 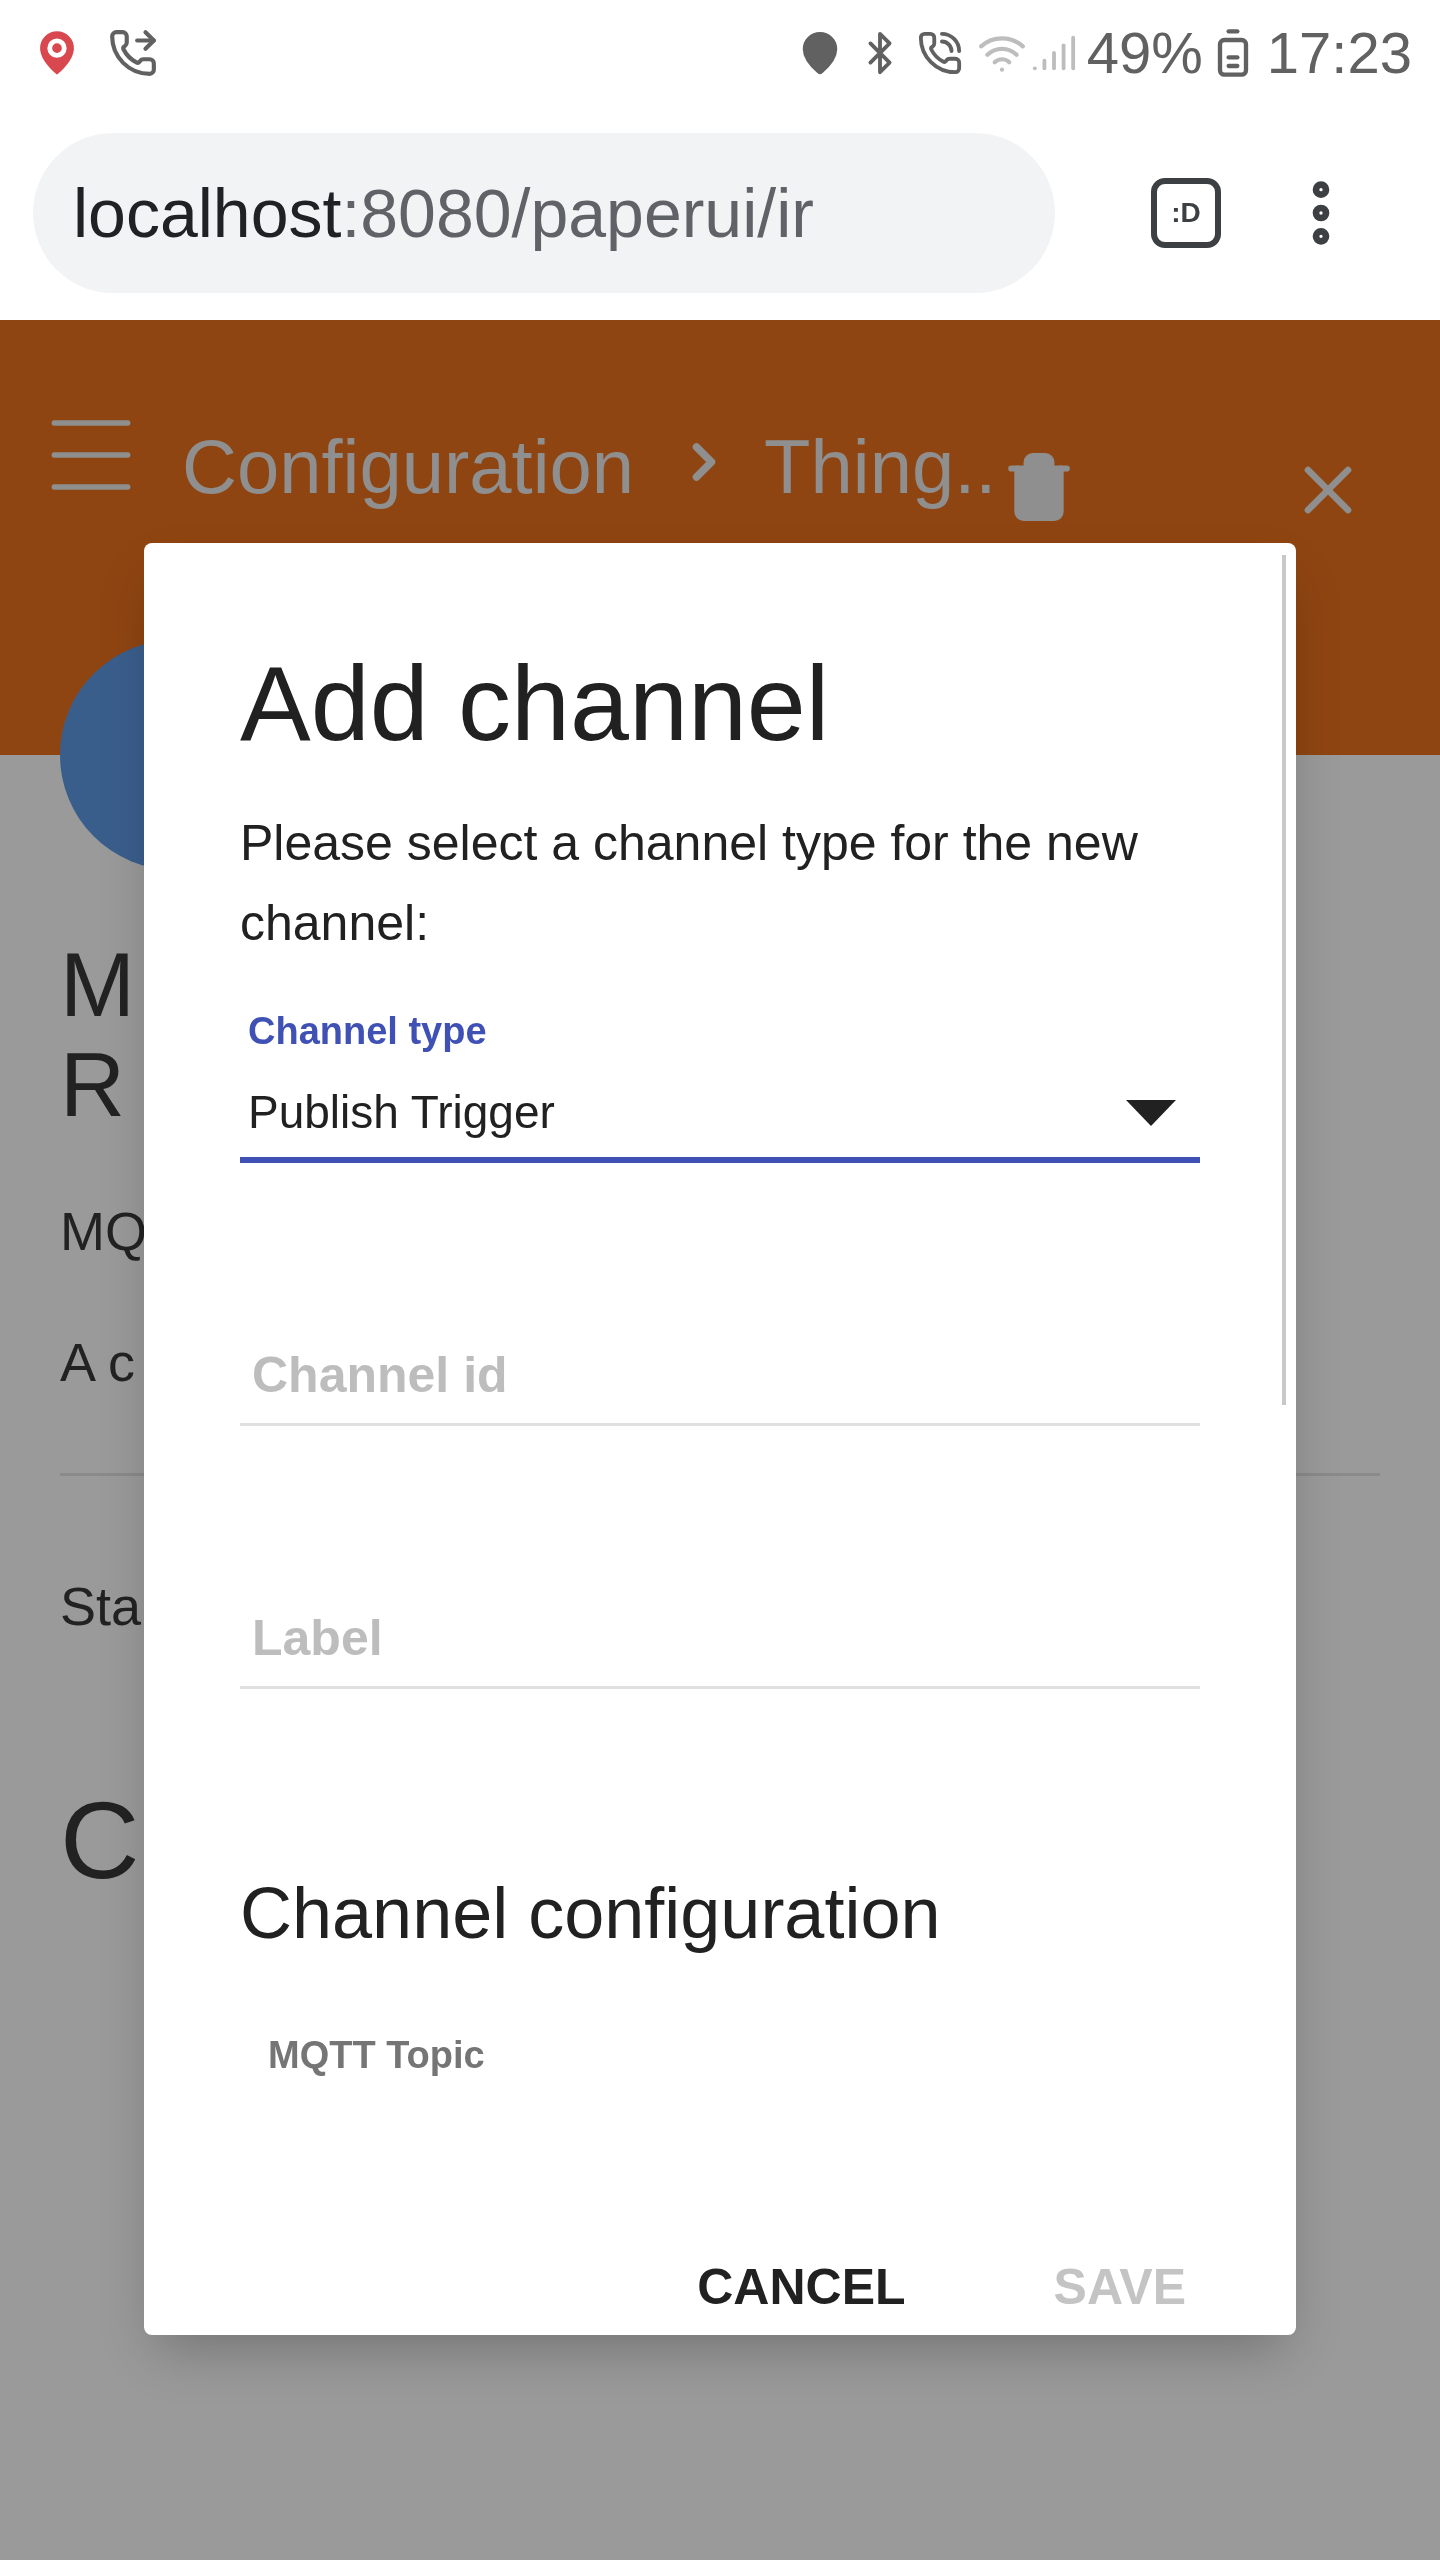 What do you see at coordinates (577, 213) in the screenshot?
I see `url-path: :8080/paperui/ir` at bounding box center [577, 213].